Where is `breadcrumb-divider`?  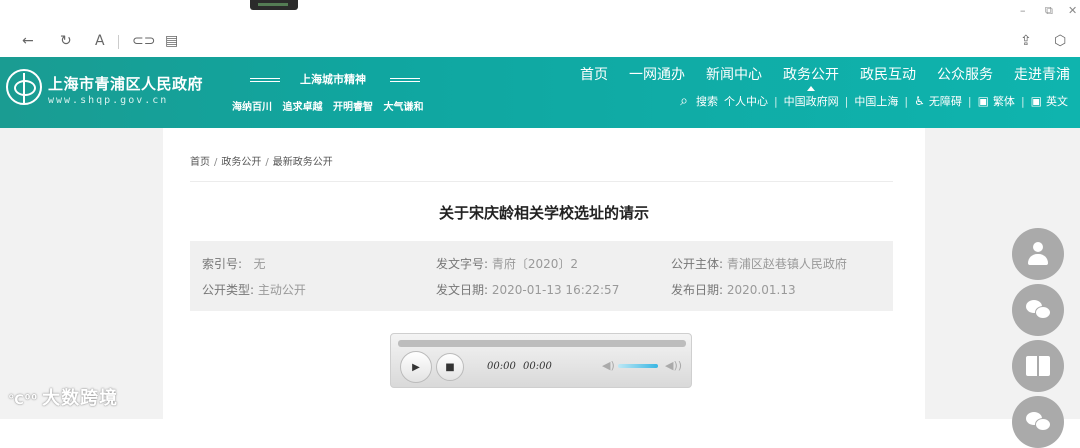
breadcrumb-divider is located at coordinates (541, 181).